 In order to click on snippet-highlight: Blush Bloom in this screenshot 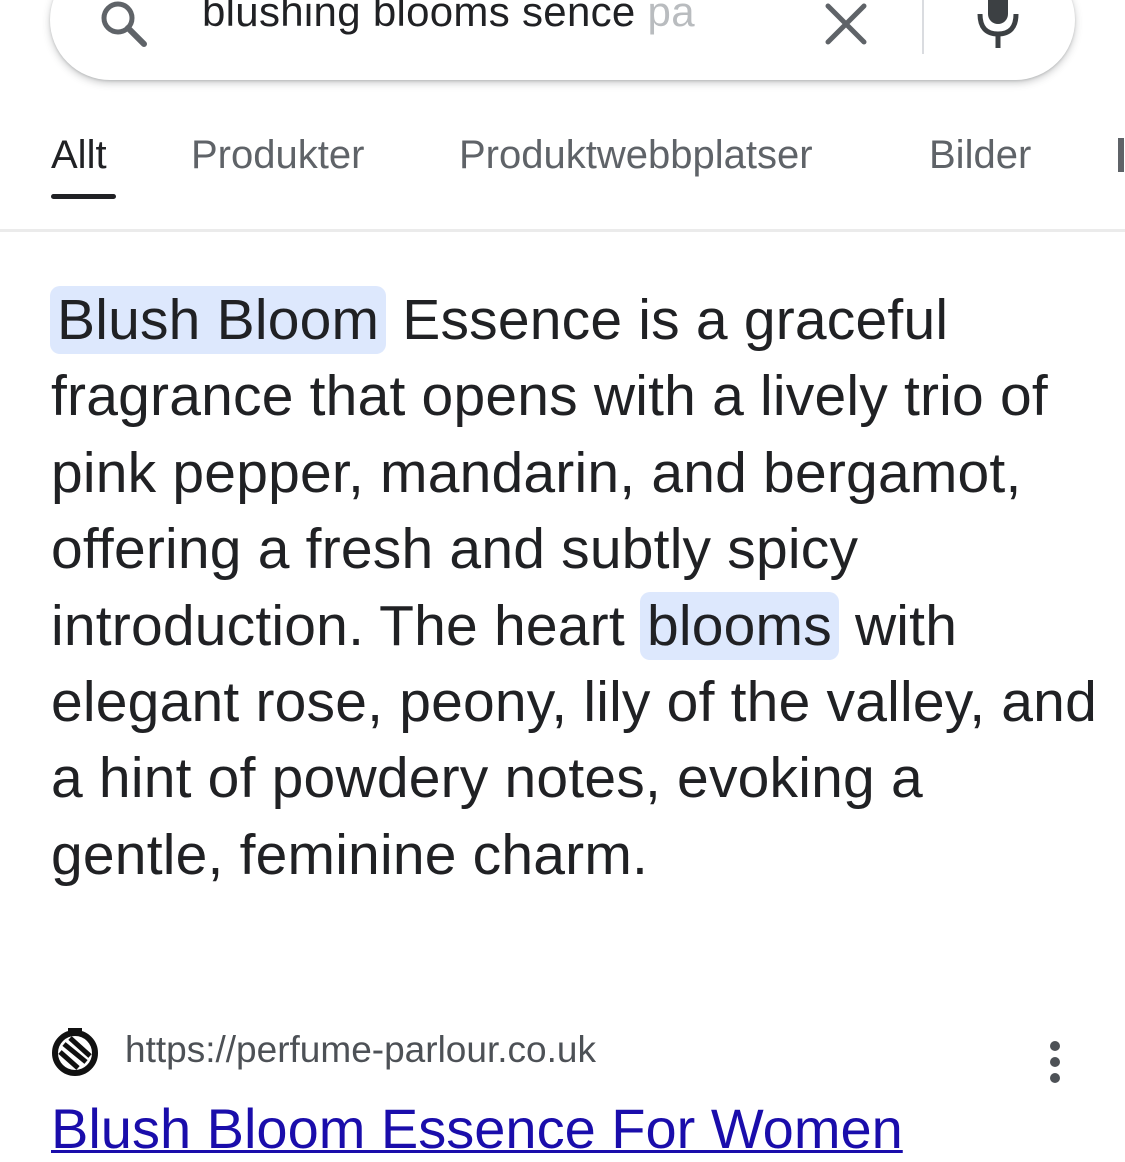, I will do `click(218, 320)`.